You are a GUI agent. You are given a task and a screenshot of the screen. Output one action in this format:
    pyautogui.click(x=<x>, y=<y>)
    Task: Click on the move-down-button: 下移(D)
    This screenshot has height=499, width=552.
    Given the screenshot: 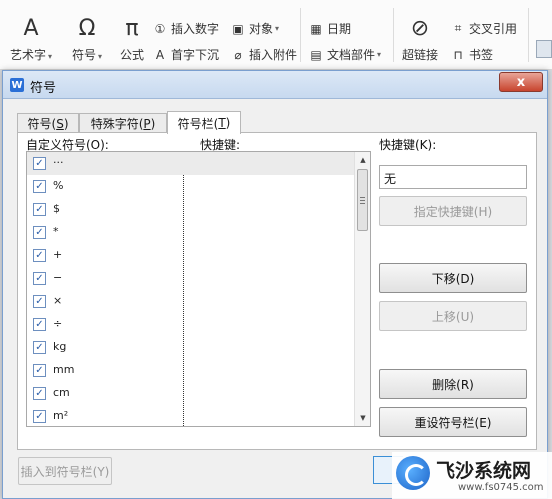 What is the action you would take?
    pyautogui.click(x=453, y=278)
    